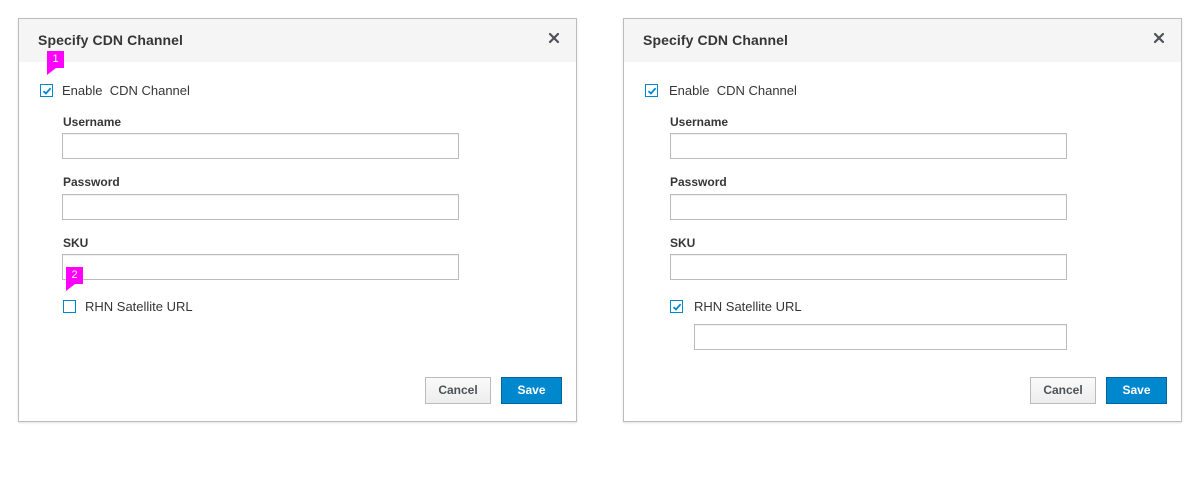 The image size is (1202, 479). What do you see at coordinates (880, 337) in the screenshot?
I see `rhn-satellite-url-field` at bounding box center [880, 337].